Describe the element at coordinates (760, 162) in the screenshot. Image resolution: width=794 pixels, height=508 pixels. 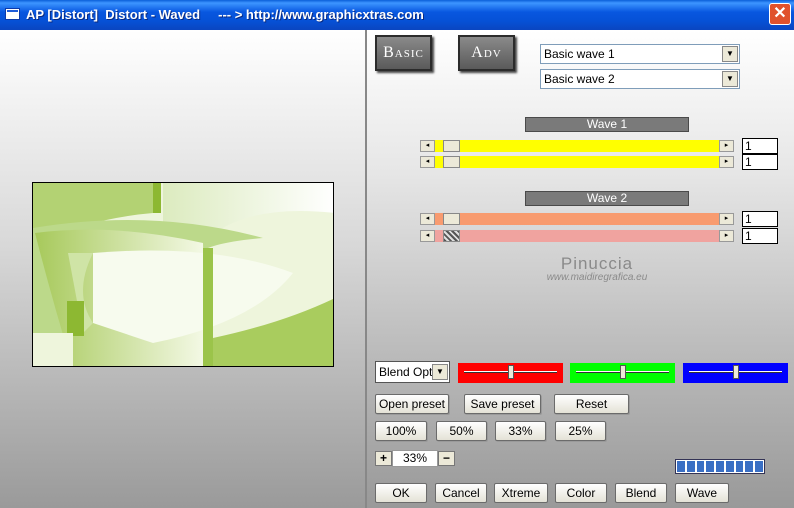
I see `wave1-value-2: 1` at that location.